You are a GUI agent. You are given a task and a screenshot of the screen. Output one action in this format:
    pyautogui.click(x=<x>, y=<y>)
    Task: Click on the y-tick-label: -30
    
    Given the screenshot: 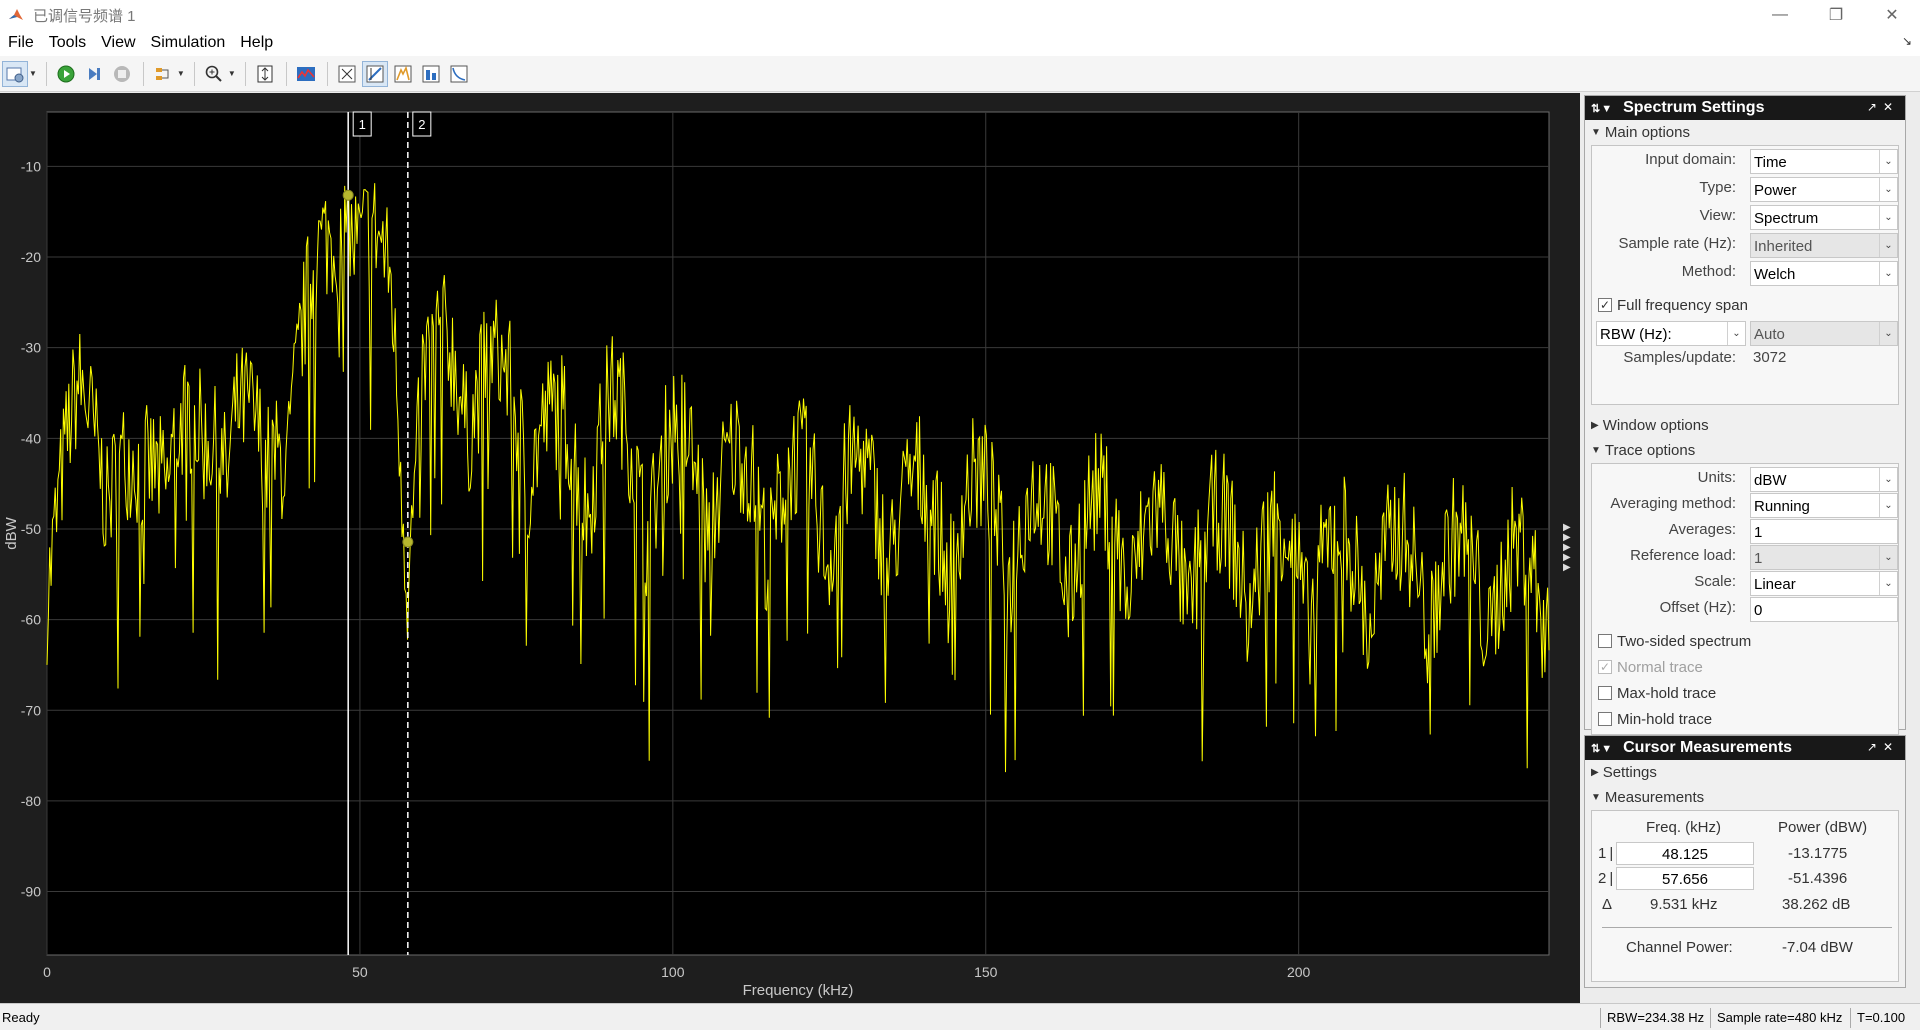 What is the action you would take?
    pyautogui.click(x=31, y=348)
    